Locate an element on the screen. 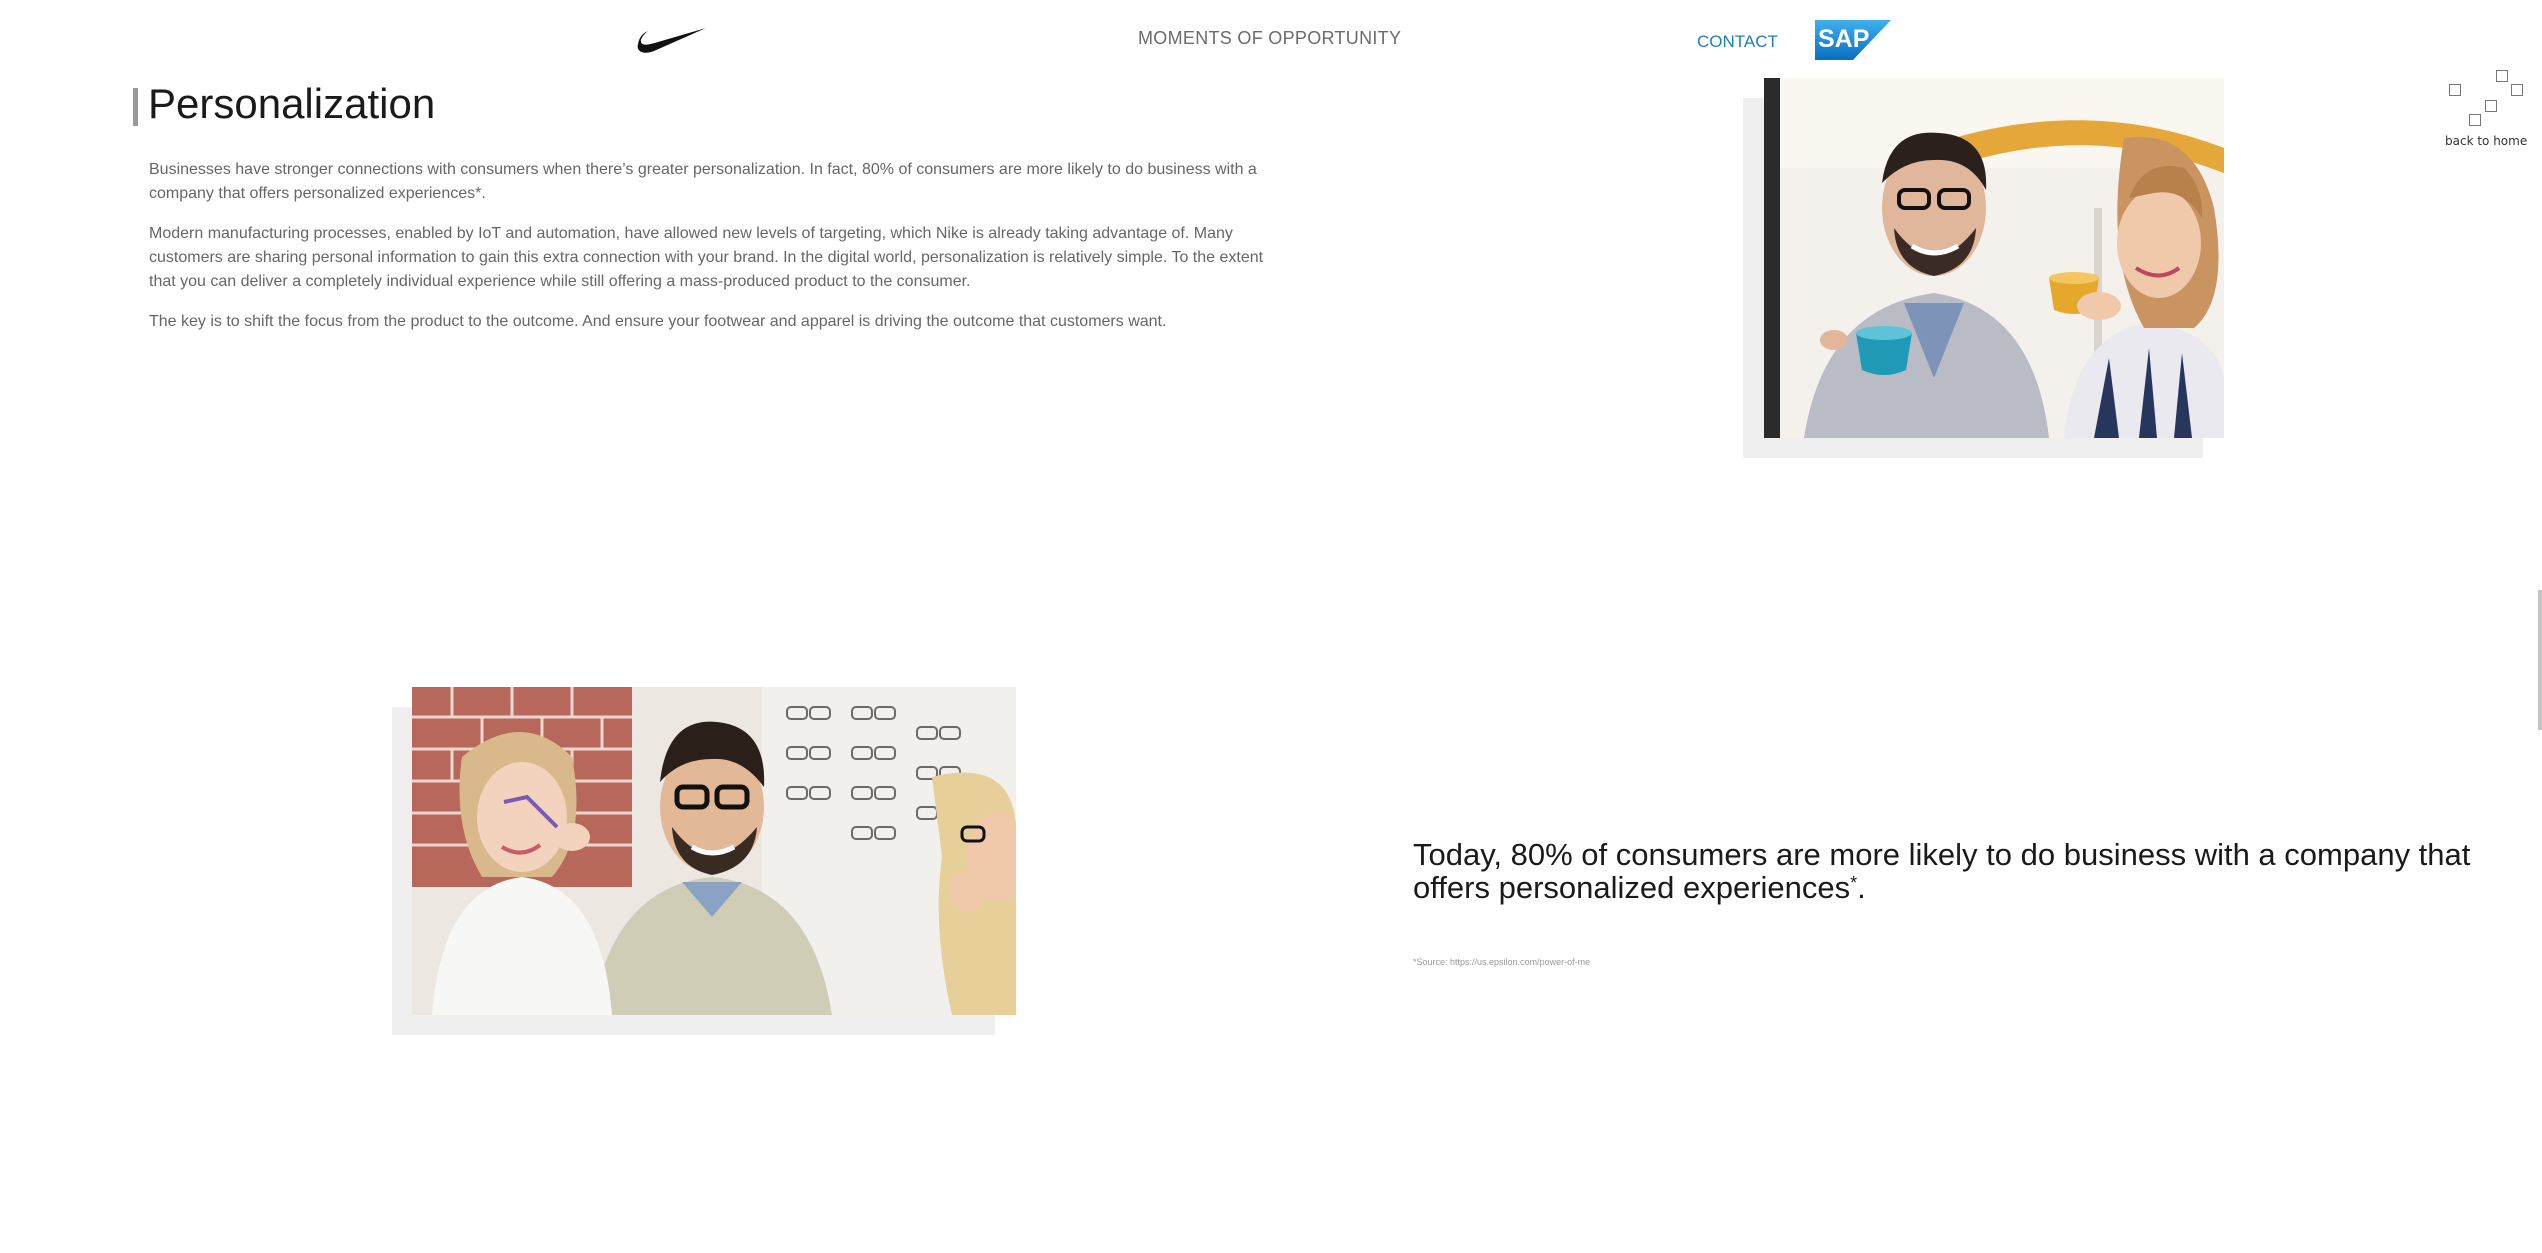 Image resolution: width=2542 pixels, height=1253 pixels. sap-logo: SAP is located at coordinates (1853, 40).